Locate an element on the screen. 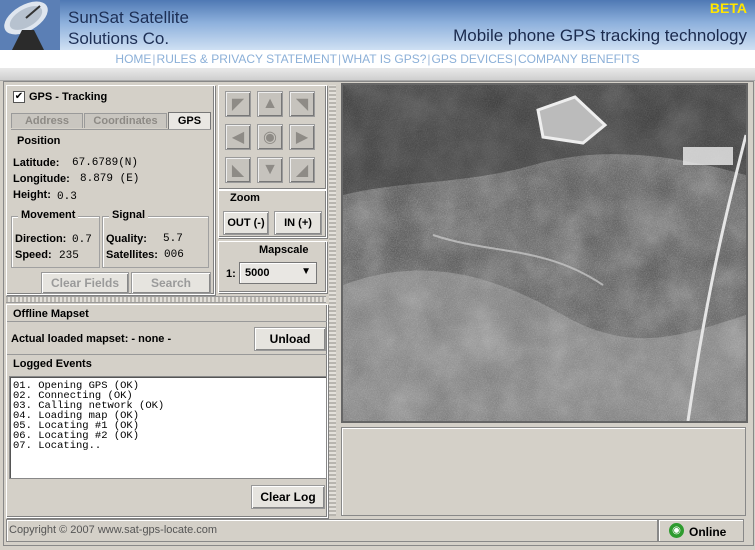 The height and width of the screenshot is (550, 755). position-title: Position is located at coordinates (39, 141).